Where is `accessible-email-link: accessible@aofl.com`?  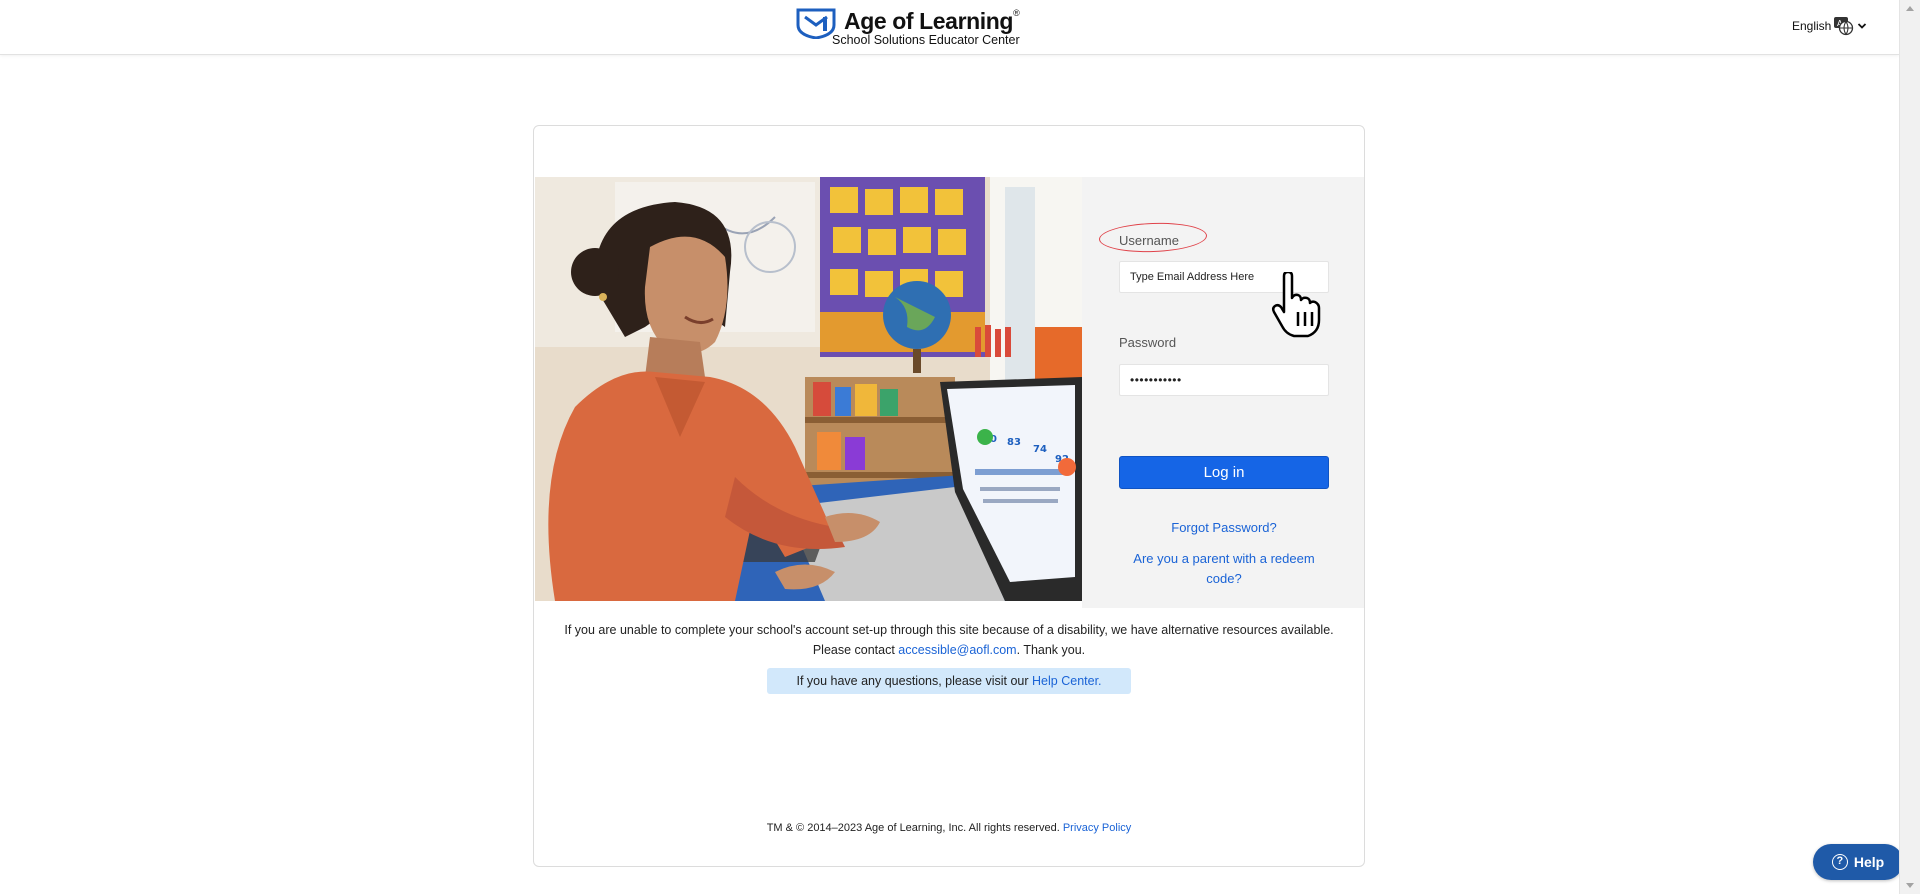
accessible-email-link: accessible@aofl.com is located at coordinates (957, 650).